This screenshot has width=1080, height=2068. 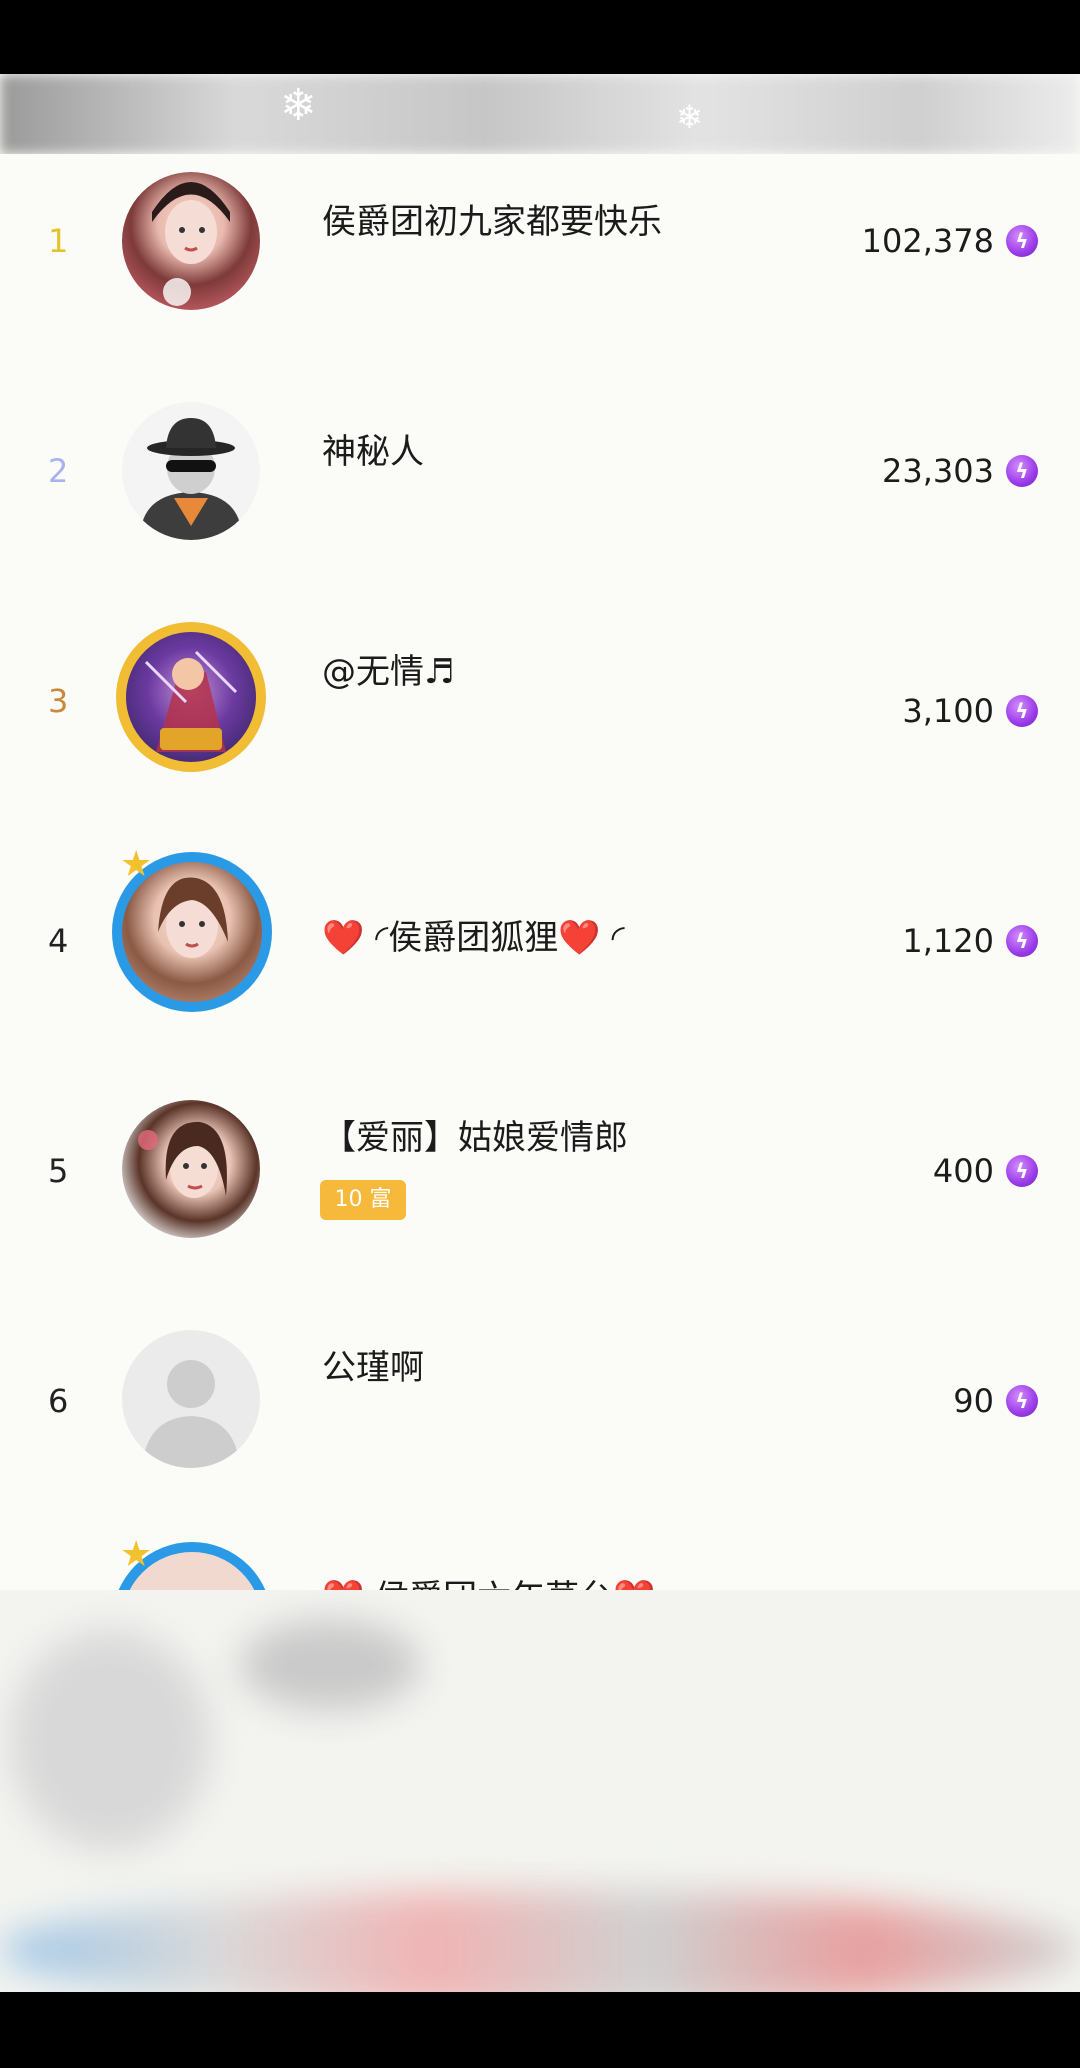 What do you see at coordinates (540, 729) in the screenshot?
I see `ranking-row: 3 @无情♬ 3,100 ϟ` at bounding box center [540, 729].